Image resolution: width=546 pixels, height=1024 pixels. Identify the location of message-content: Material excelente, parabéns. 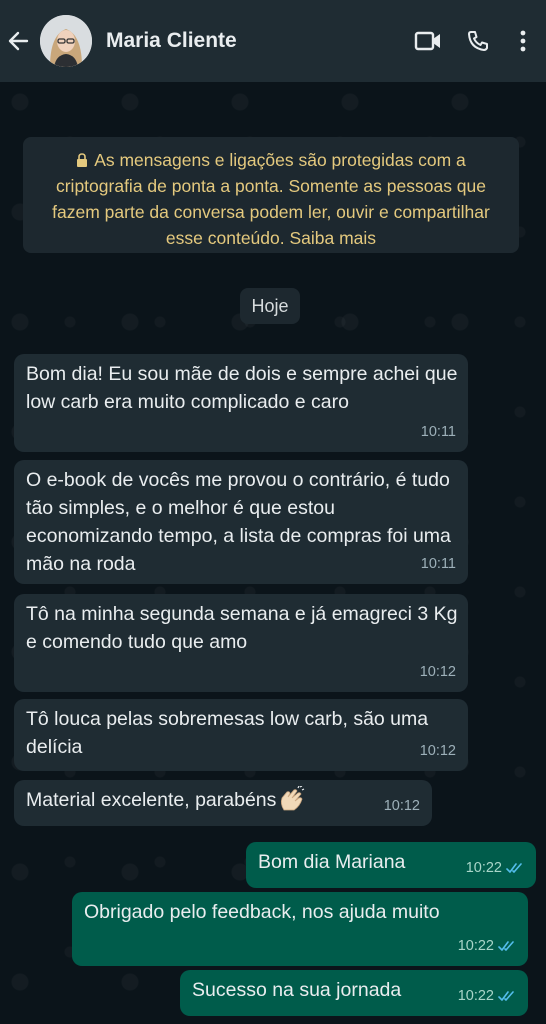
(224, 800).